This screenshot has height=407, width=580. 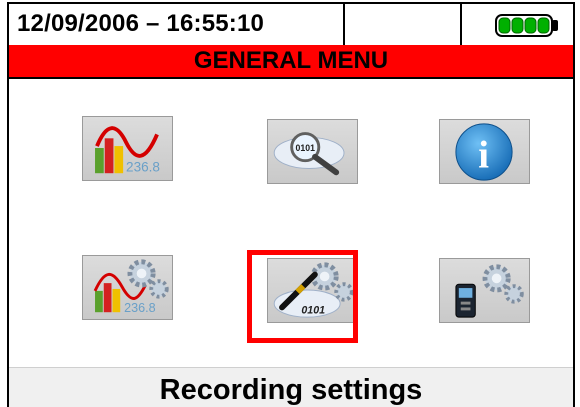 I want to click on battery-full-icon, so click(x=528, y=25).